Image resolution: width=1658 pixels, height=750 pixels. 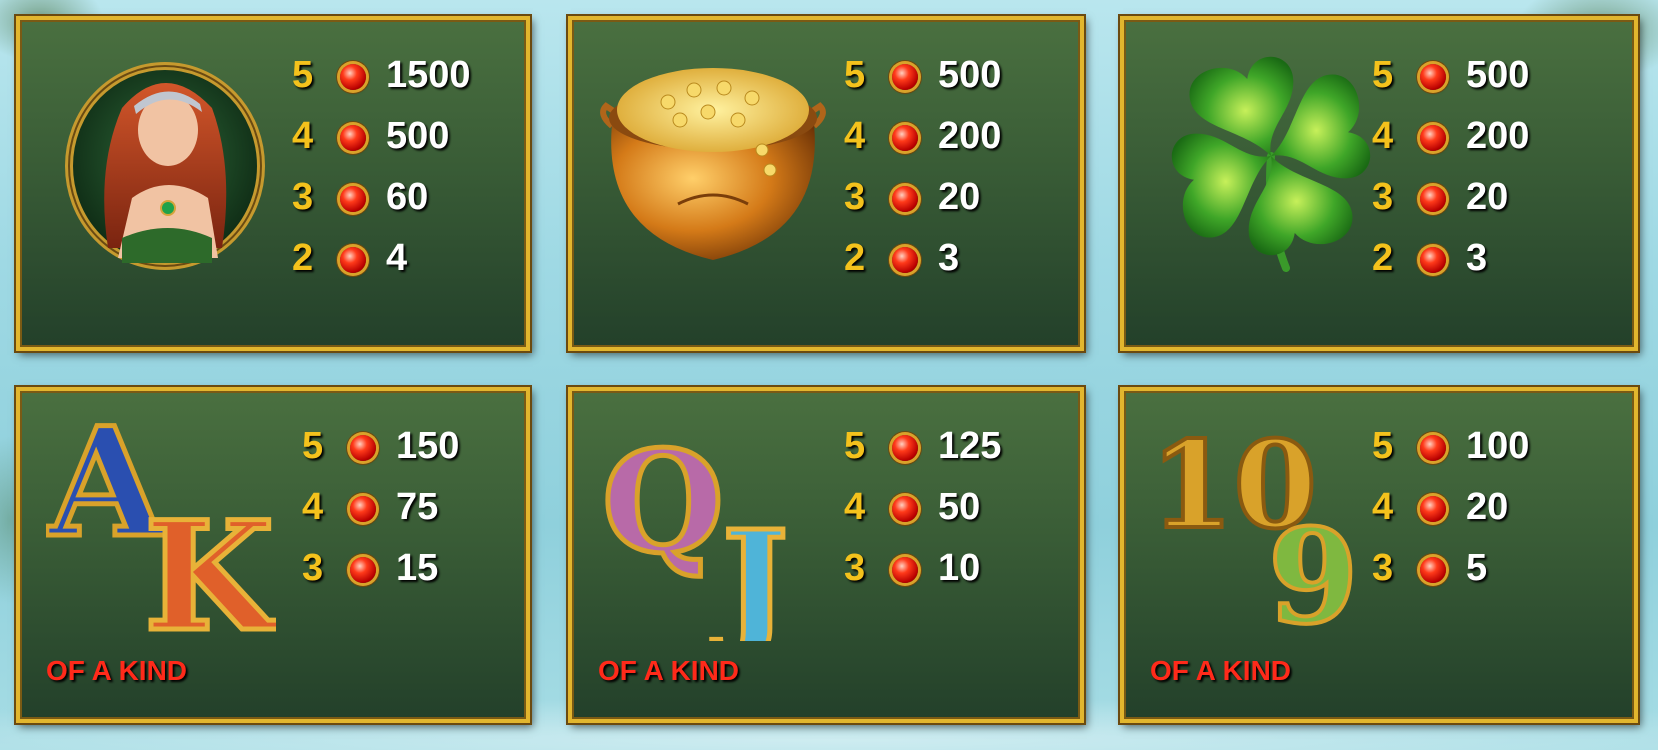 I want to click on payout-value: 75, so click(x=417, y=507).